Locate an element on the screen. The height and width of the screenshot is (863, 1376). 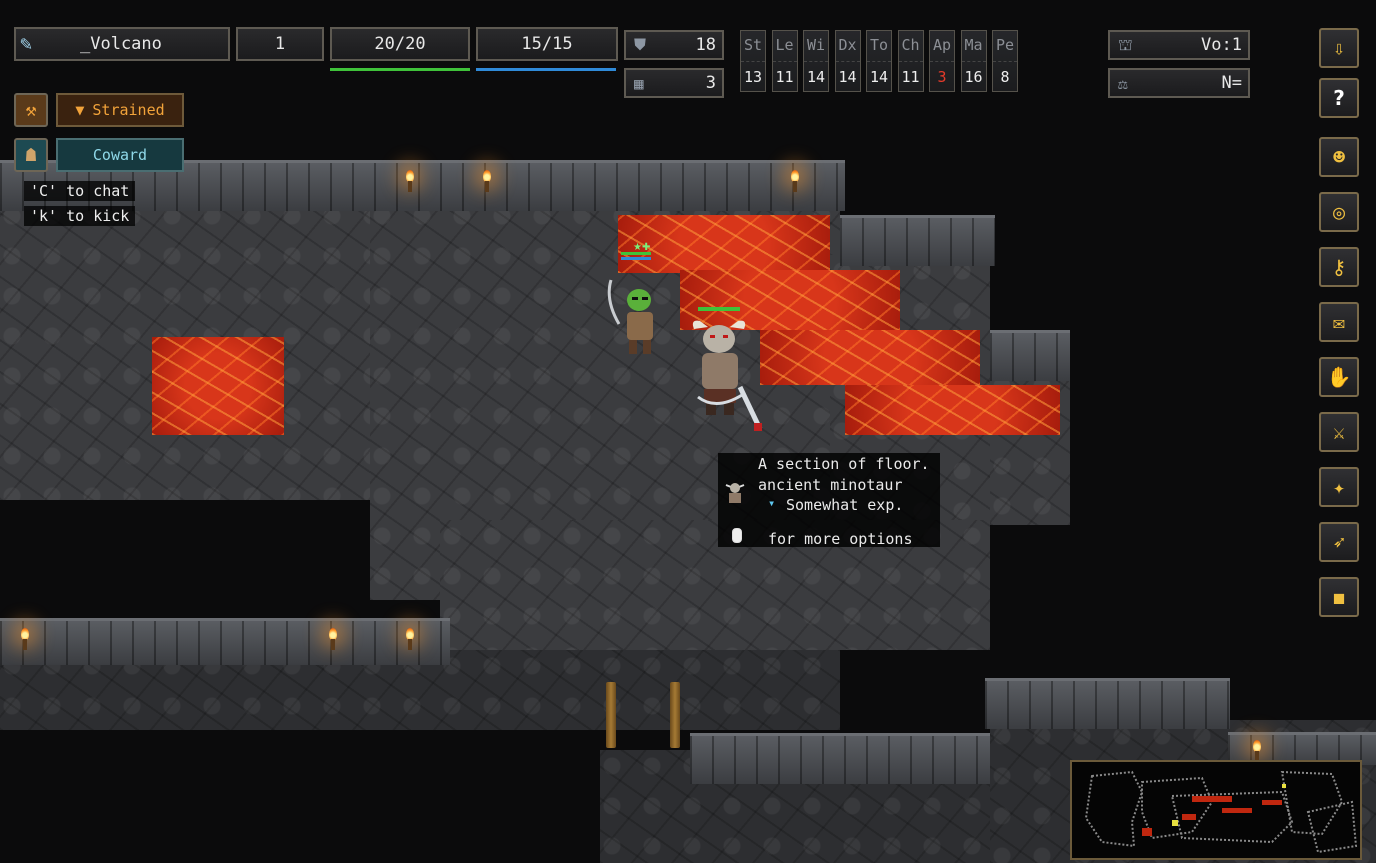
magnifier-icon: ◎ is located at coordinates (1339, 212).